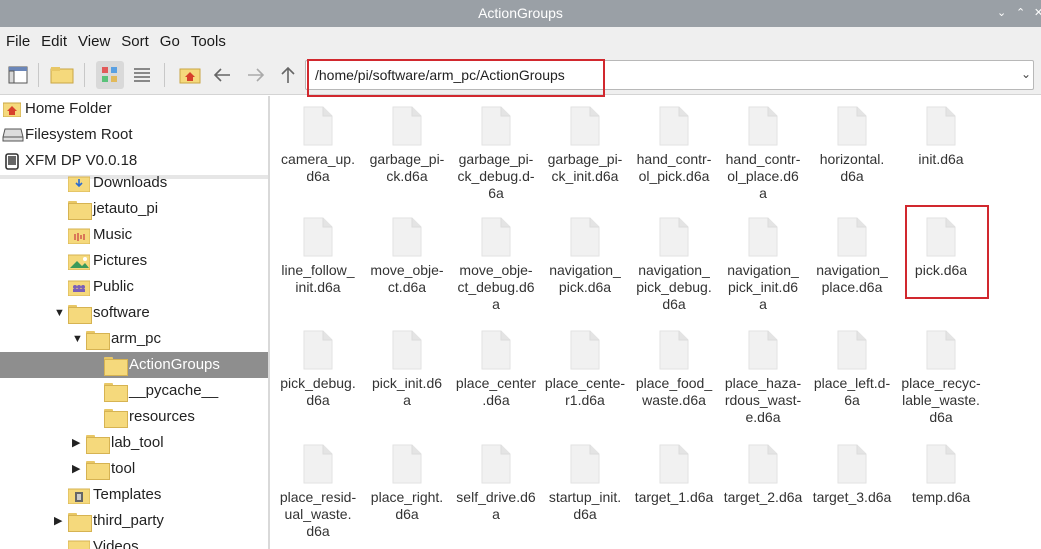 This screenshot has width=1041, height=549. What do you see at coordinates (407, 369) in the screenshot?
I see `file-item: pick_init.d6 a` at bounding box center [407, 369].